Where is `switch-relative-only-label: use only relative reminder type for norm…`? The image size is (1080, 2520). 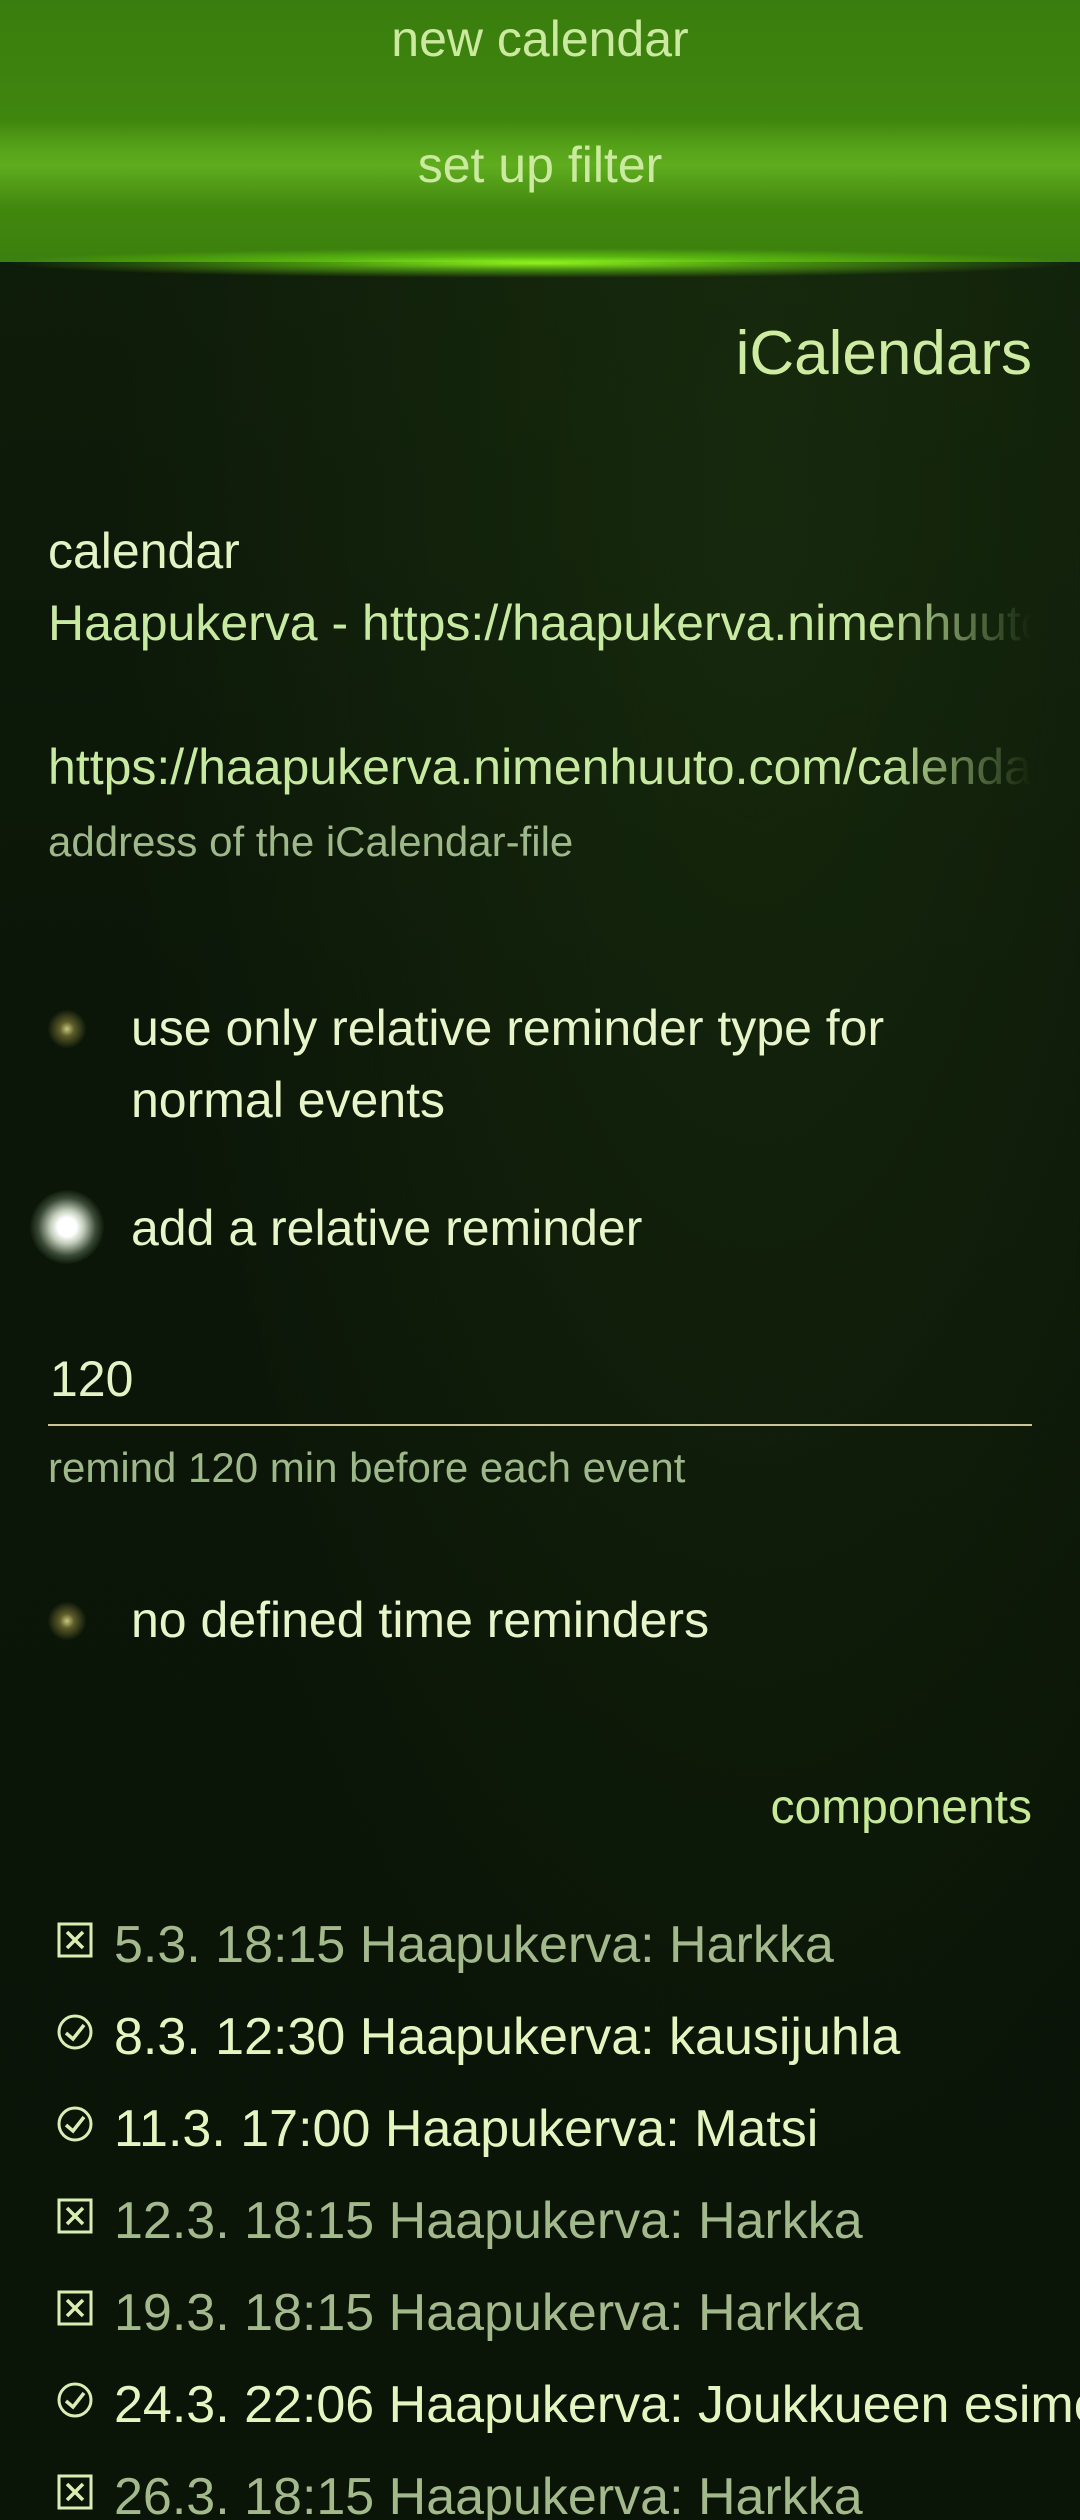
switch-relative-only-label: use only relative reminder type for norm… is located at coordinates (508, 1064).